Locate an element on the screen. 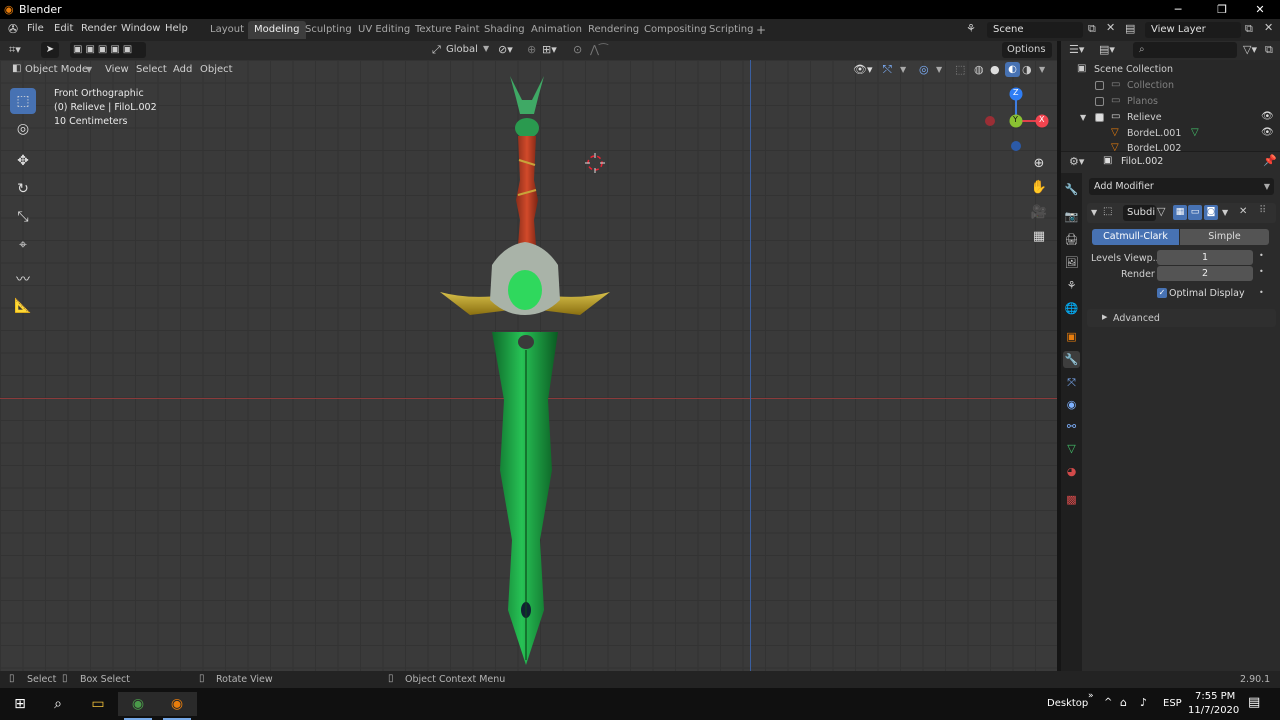 This screenshot has height=720, width=1280. planos-checkbox is located at coordinates (1099, 101).